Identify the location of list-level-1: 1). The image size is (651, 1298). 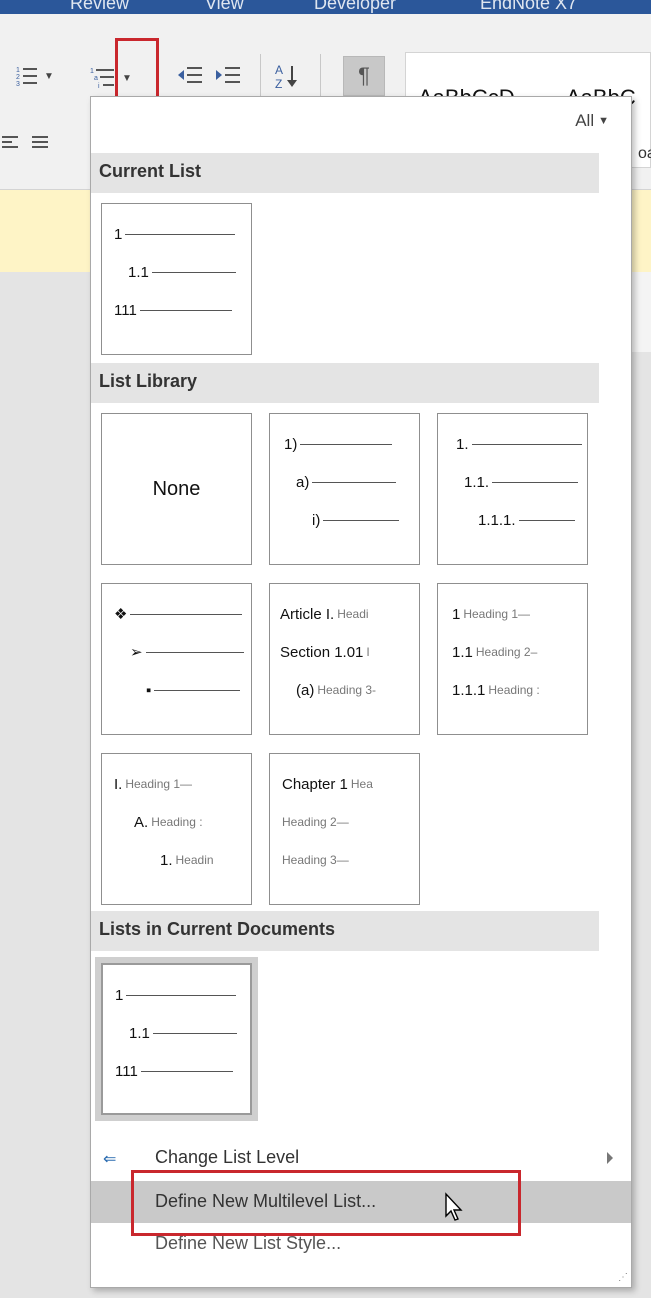
(338, 444).